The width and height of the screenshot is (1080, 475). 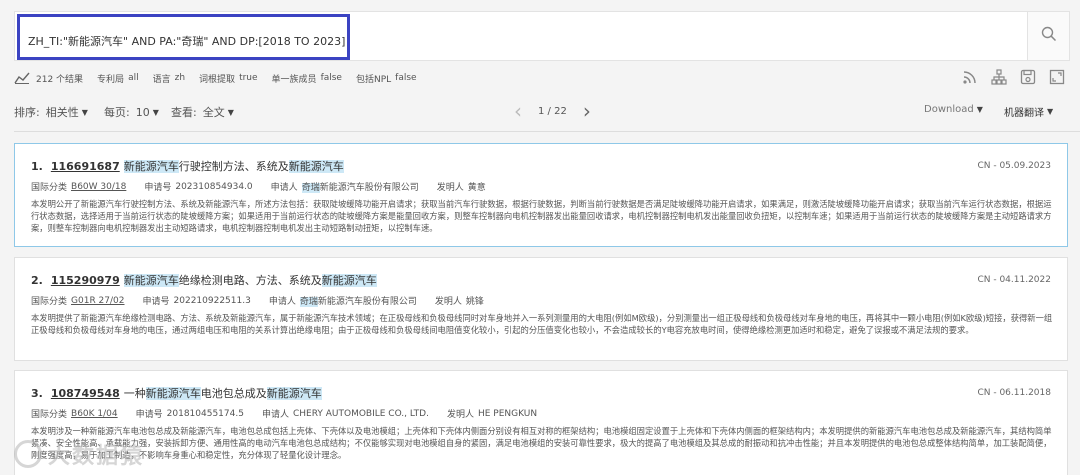 What do you see at coordinates (37, 166) in the screenshot?
I see `result-index: 1.` at bounding box center [37, 166].